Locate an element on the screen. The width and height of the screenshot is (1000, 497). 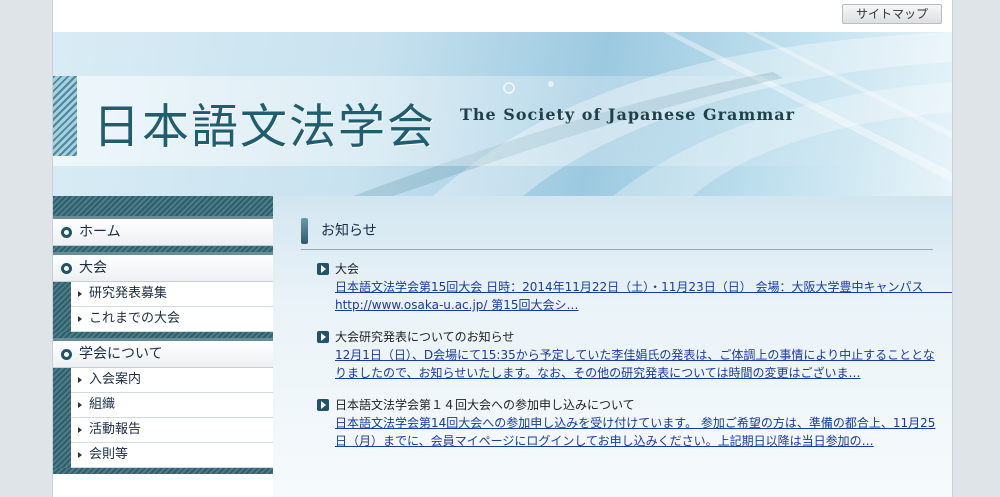
sidebar-top-pattern is located at coordinates (163, 206).